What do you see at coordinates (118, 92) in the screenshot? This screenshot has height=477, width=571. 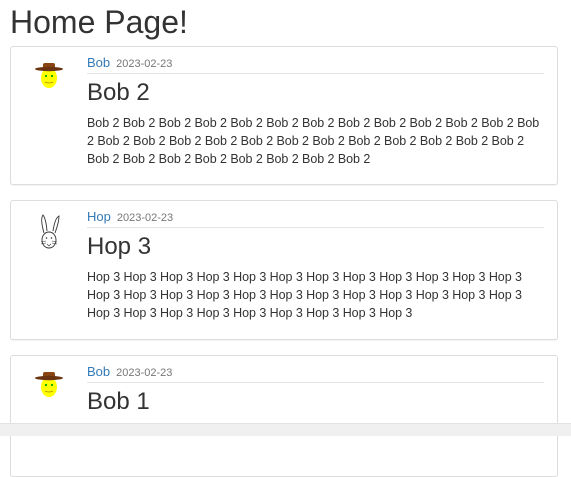 I see `post-title: Bob 2` at bounding box center [118, 92].